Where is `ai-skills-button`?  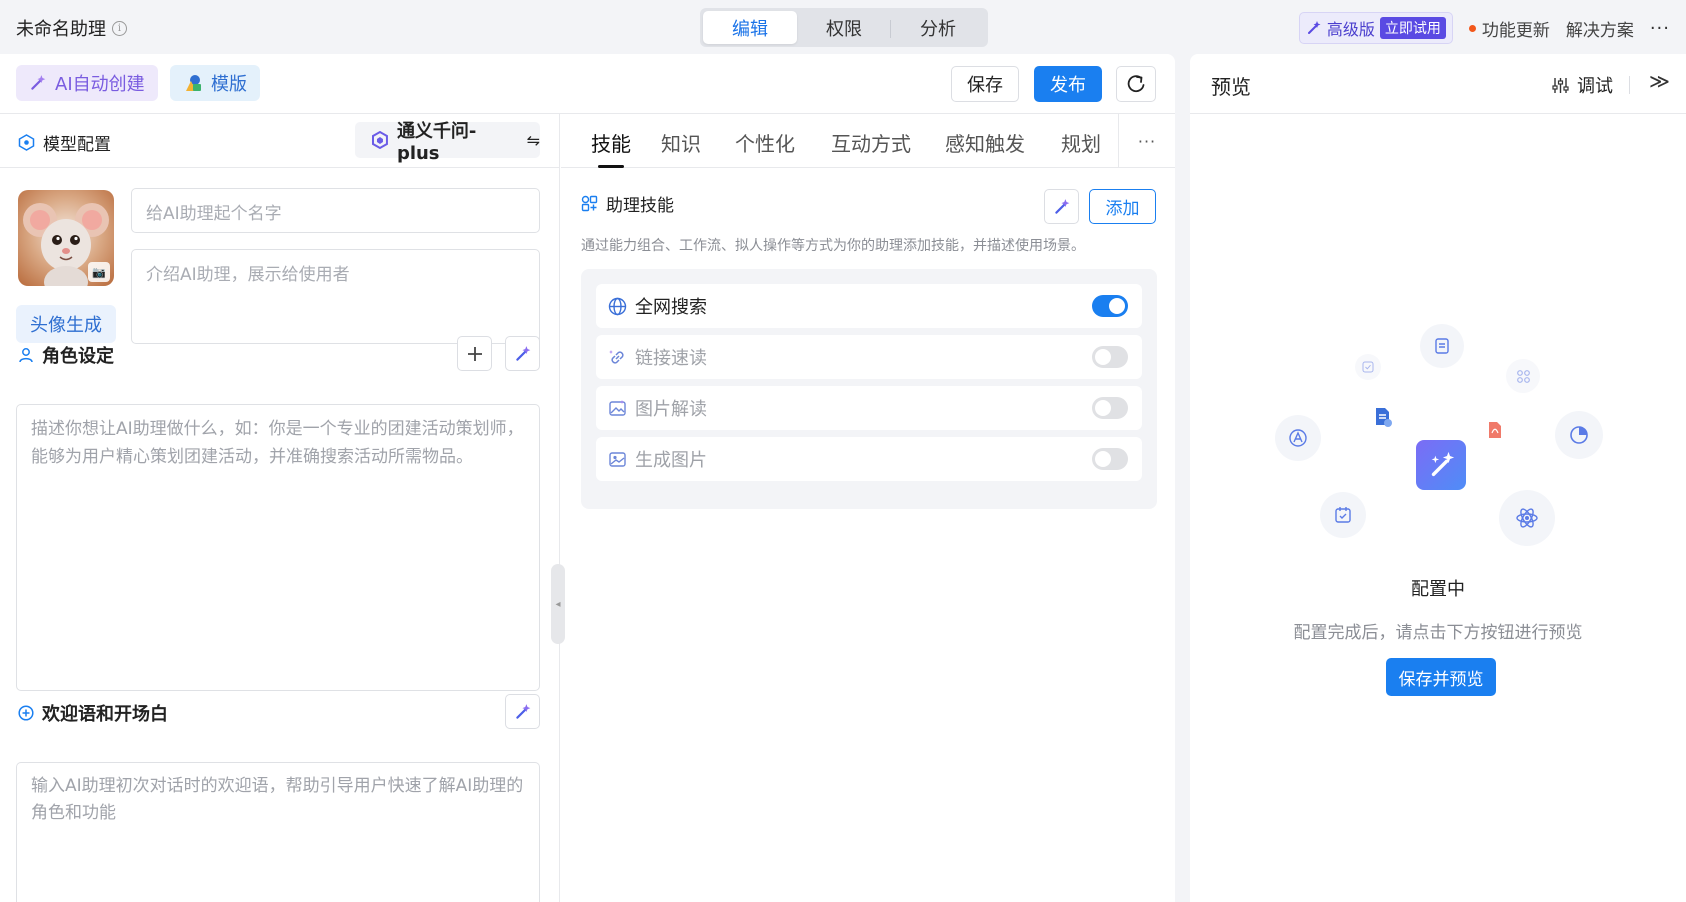
ai-skills-button is located at coordinates (1061, 206).